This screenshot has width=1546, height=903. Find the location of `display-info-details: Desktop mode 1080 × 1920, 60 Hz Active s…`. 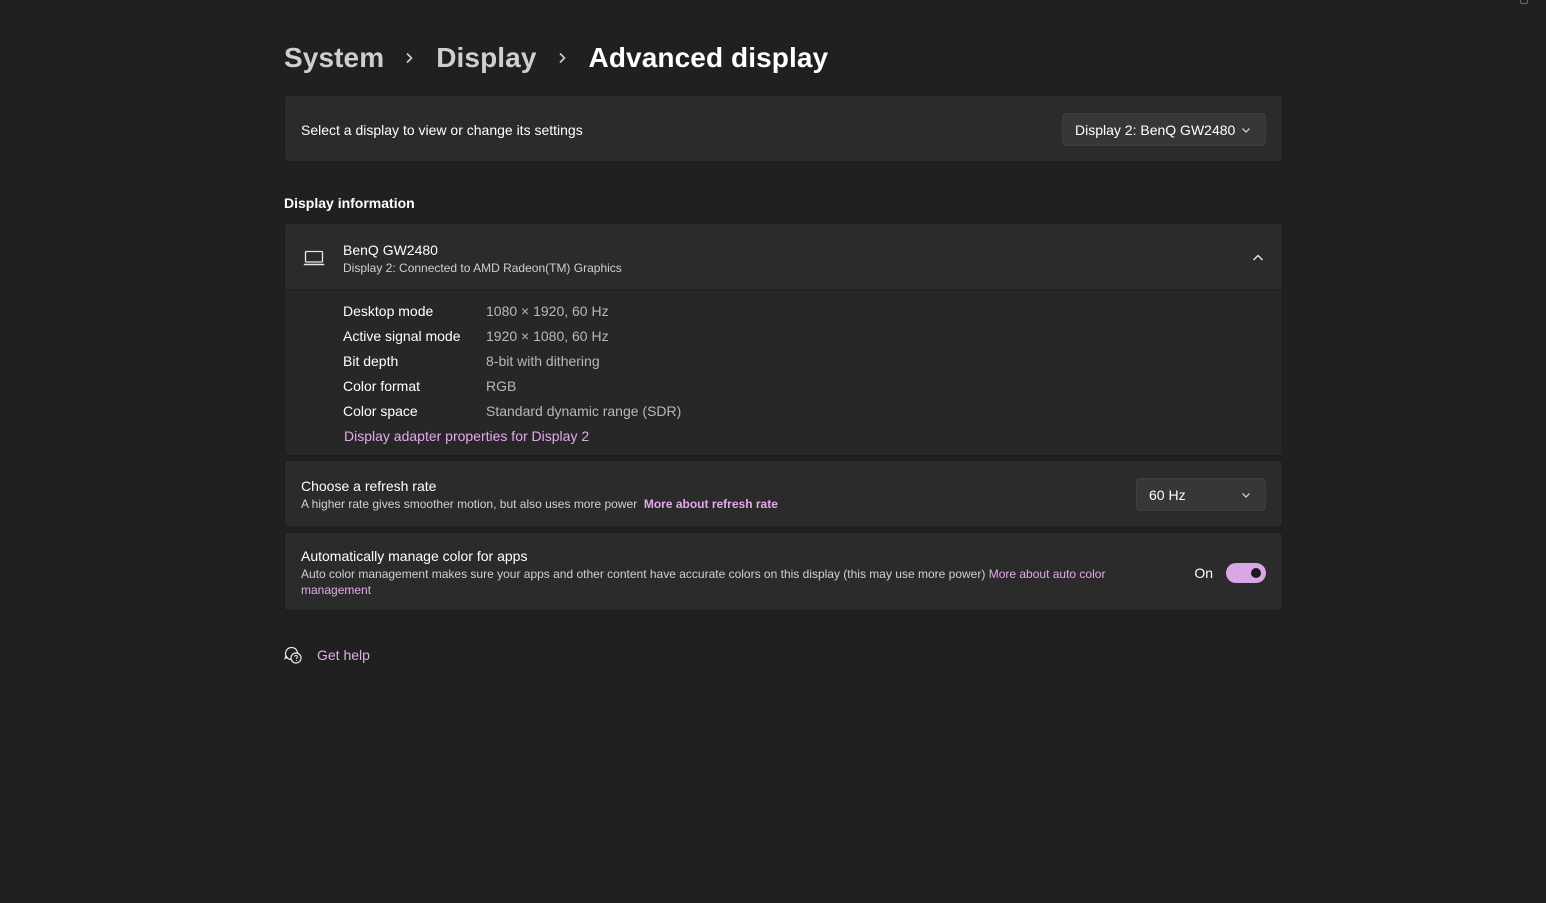

display-info-details: Desktop mode 1080 × 1920, 60 Hz Active s… is located at coordinates (783, 373).